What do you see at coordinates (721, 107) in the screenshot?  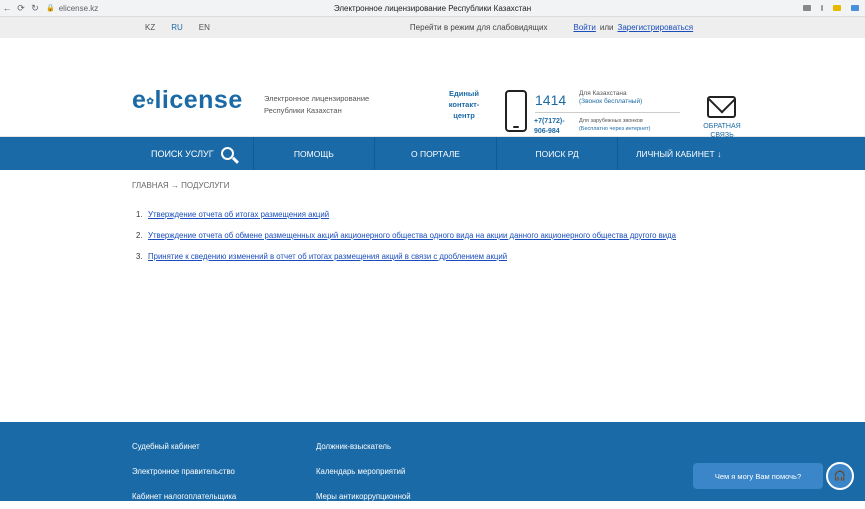 I see `mail-icon` at bounding box center [721, 107].